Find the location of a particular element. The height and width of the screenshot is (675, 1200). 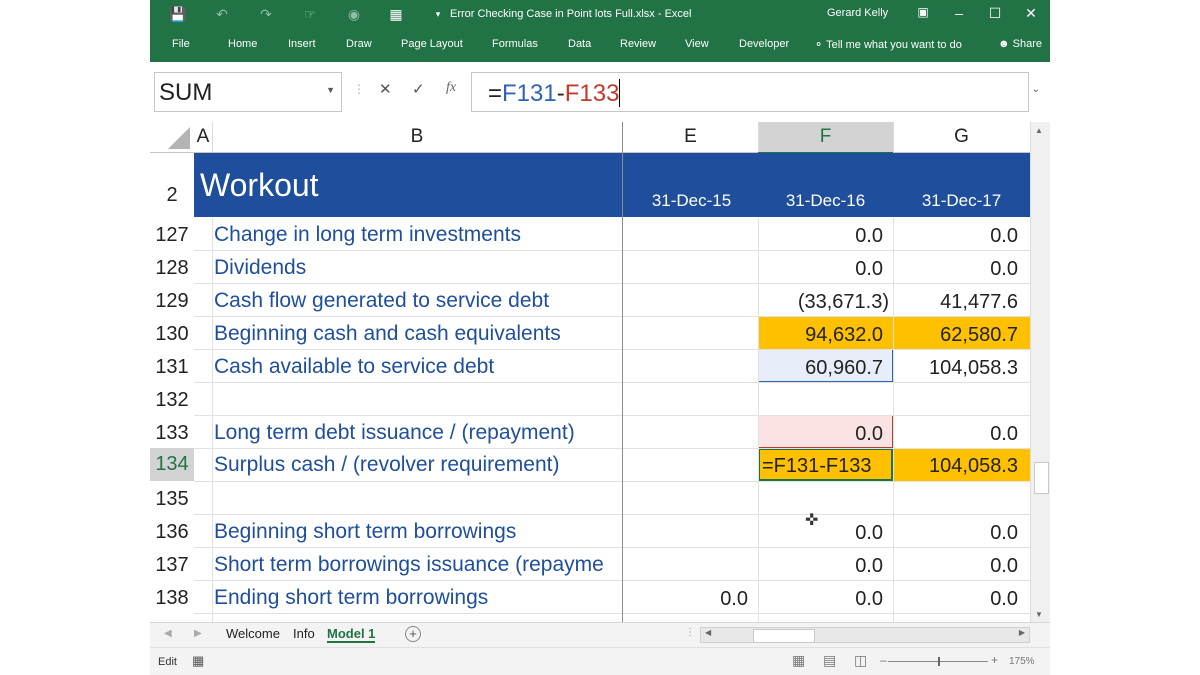

cell-value-e: 0.0 is located at coordinates (685, 599).